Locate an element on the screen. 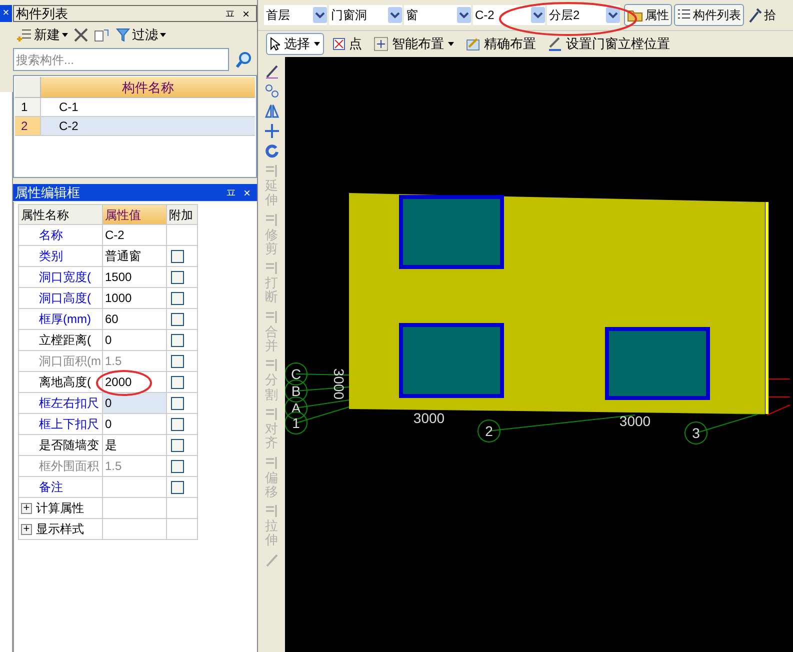  dropdown: 门窗洞 is located at coordinates (365, 15).